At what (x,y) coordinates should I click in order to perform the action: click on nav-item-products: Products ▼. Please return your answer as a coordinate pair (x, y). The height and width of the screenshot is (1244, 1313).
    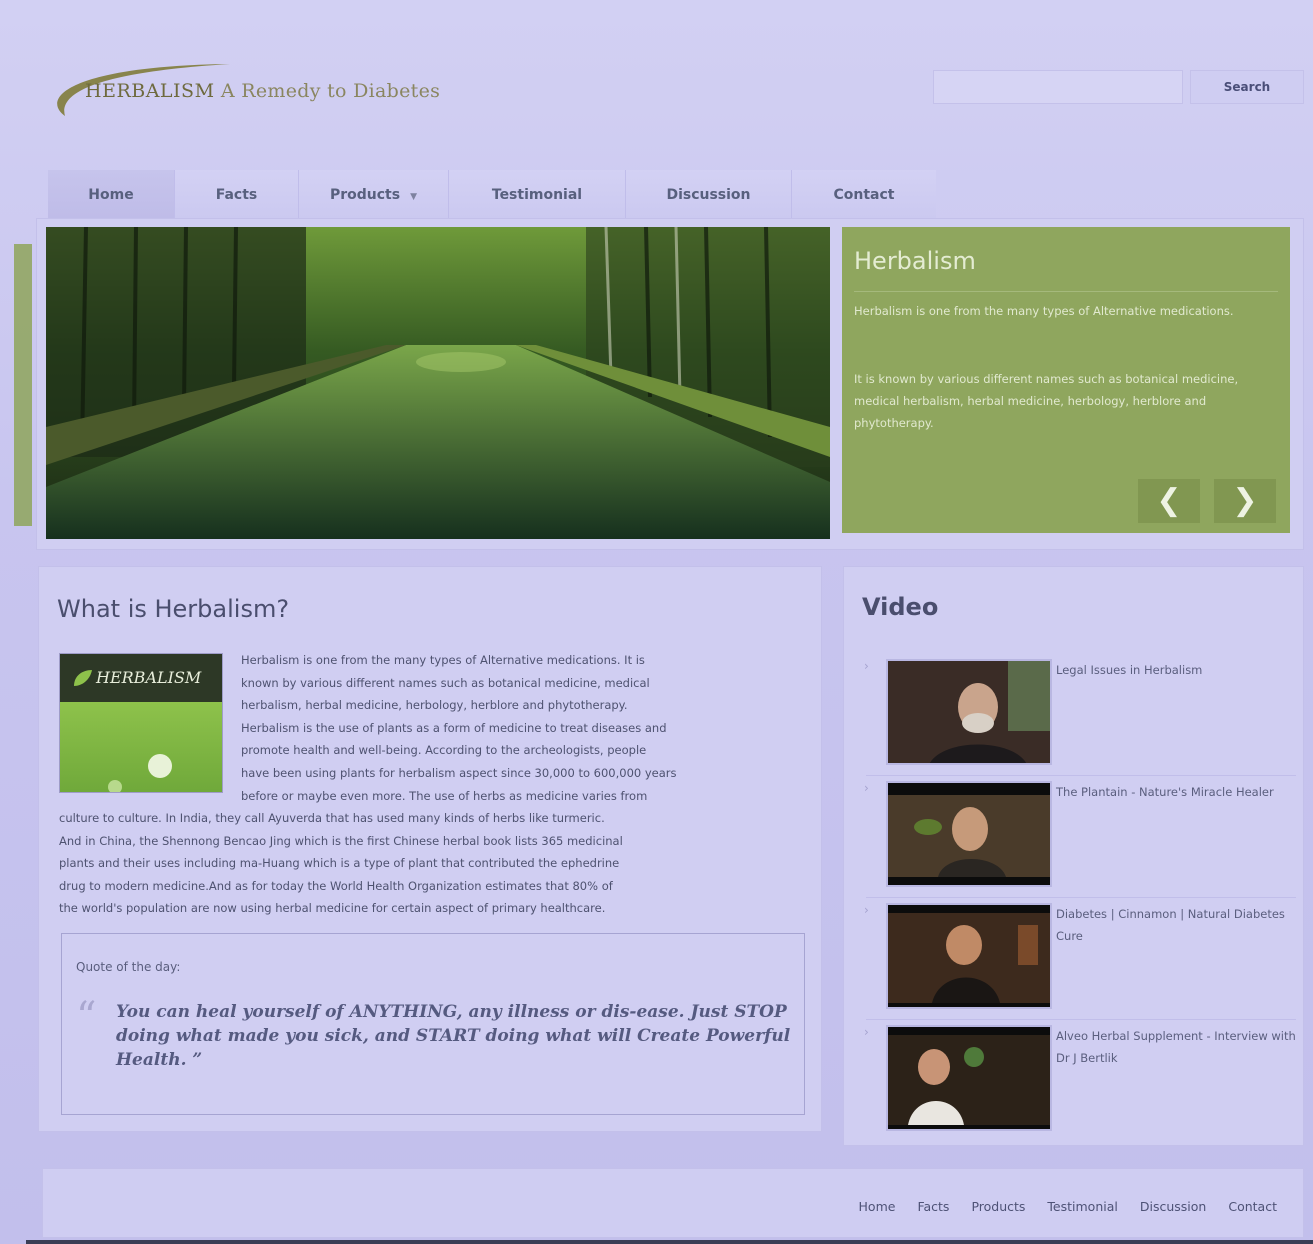
    Looking at the image, I should click on (374, 194).